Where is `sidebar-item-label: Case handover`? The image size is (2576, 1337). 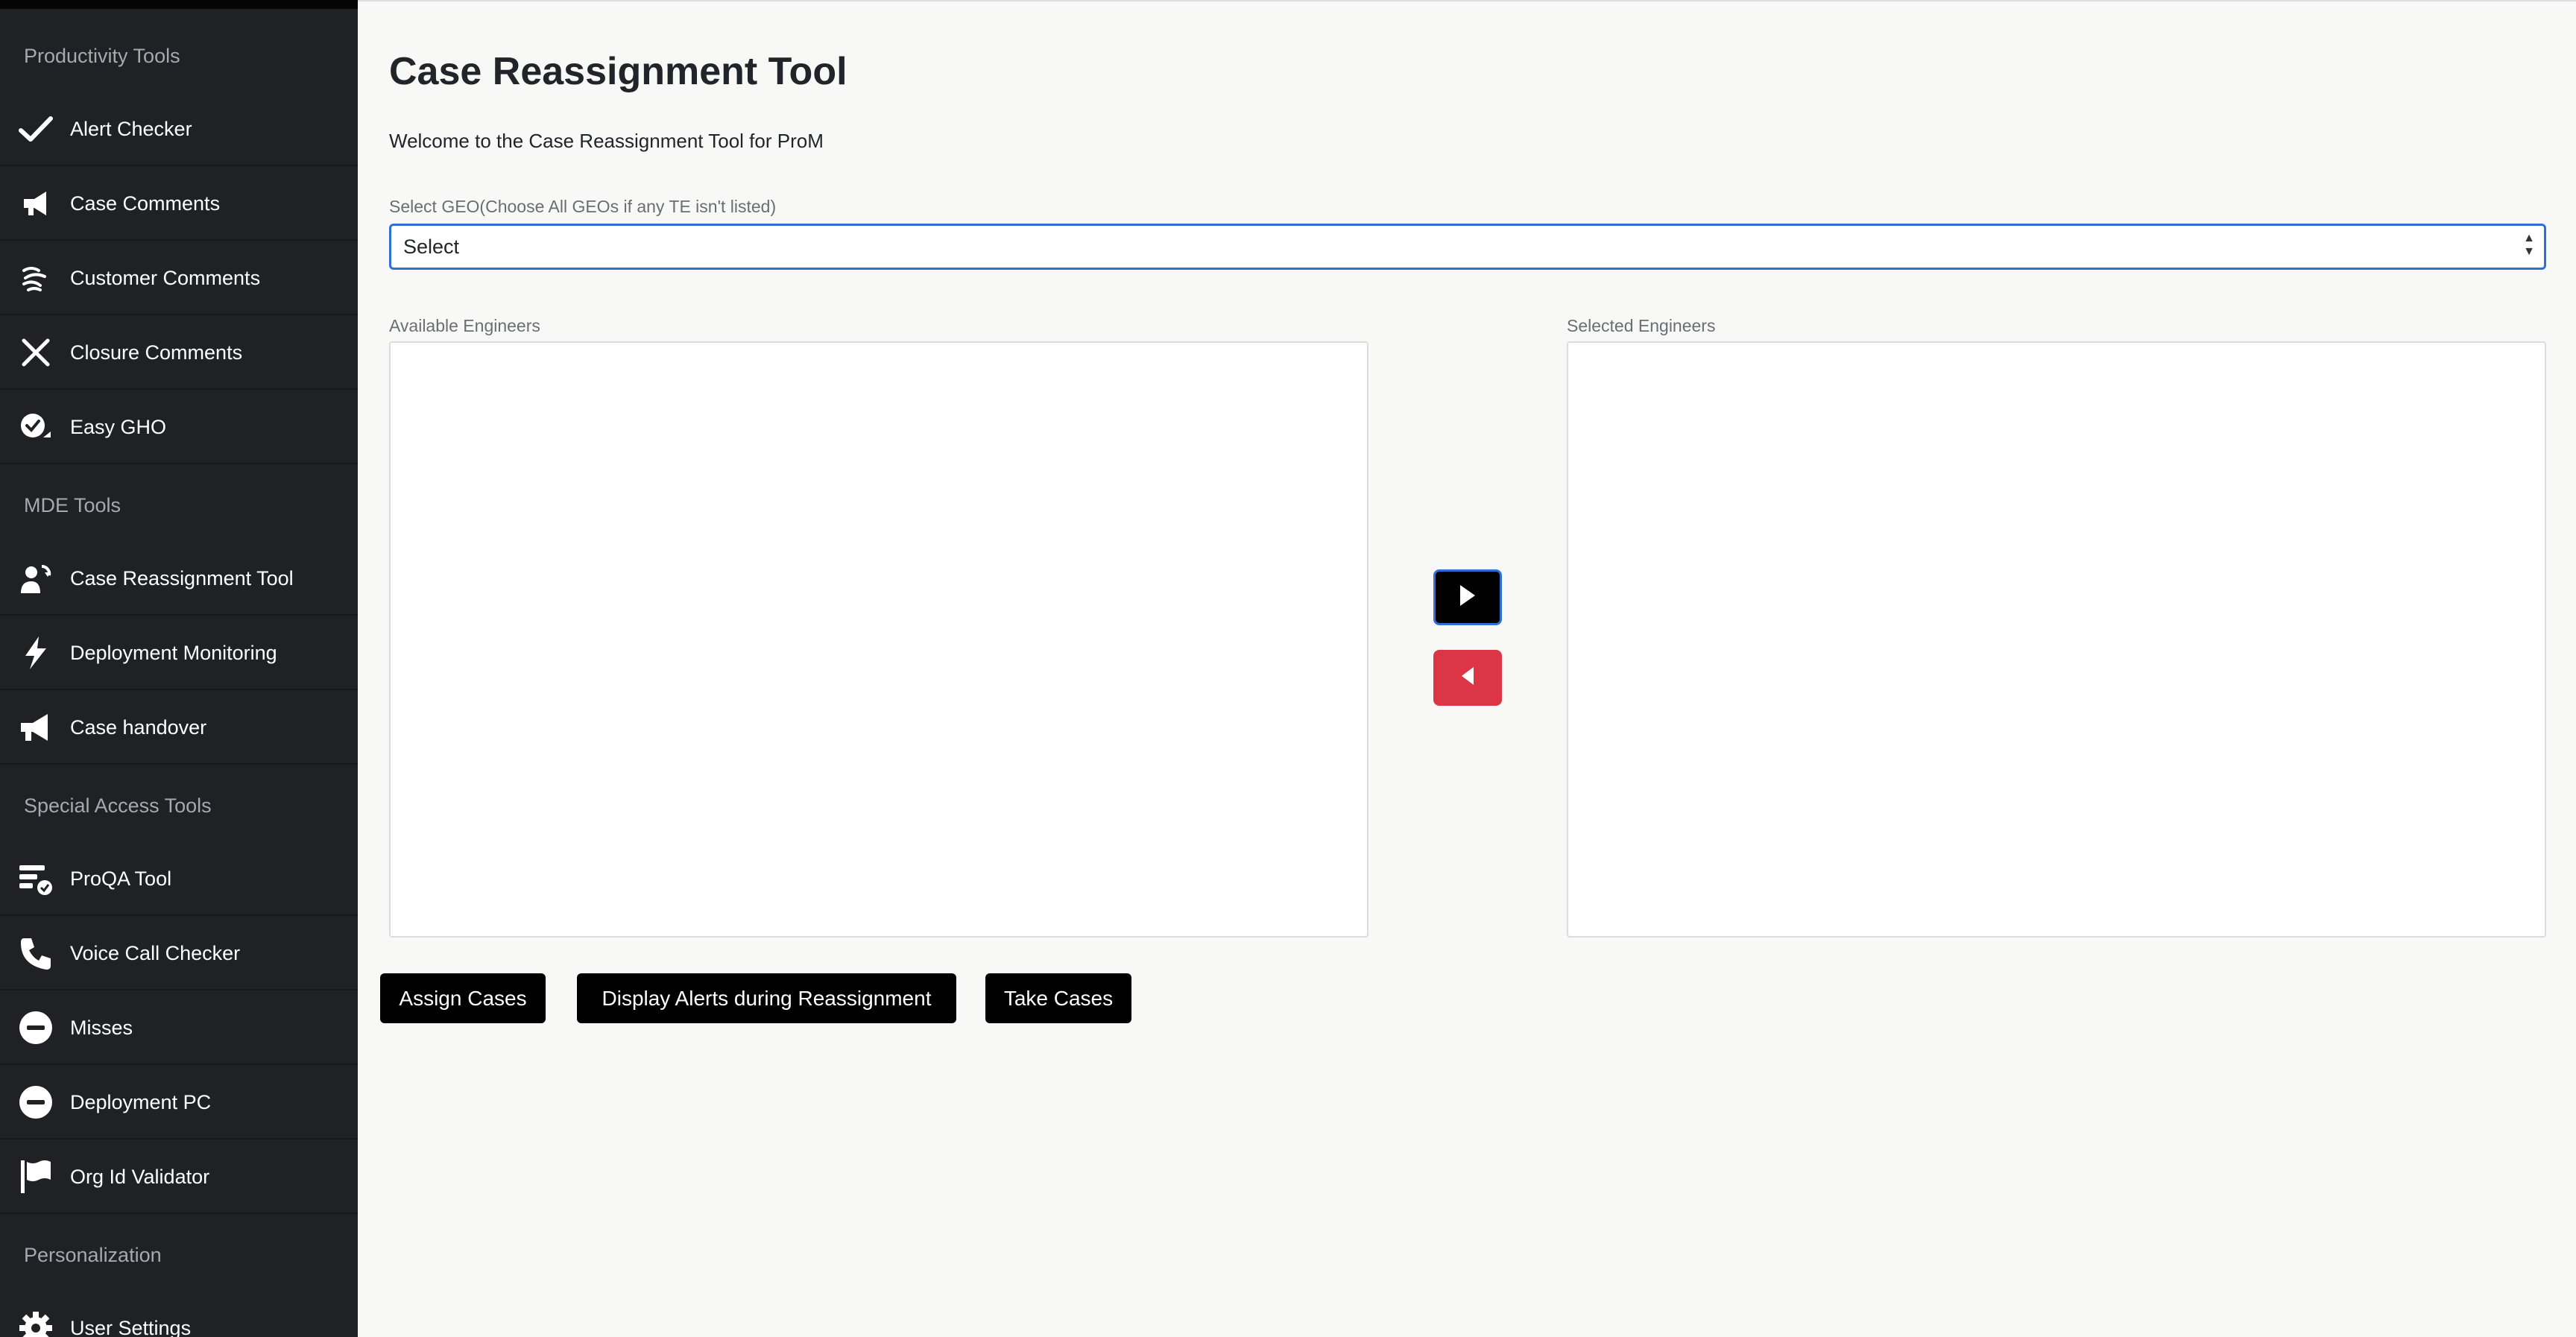 sidebar-item-label: Case handover is located at coordinates (138, 727).